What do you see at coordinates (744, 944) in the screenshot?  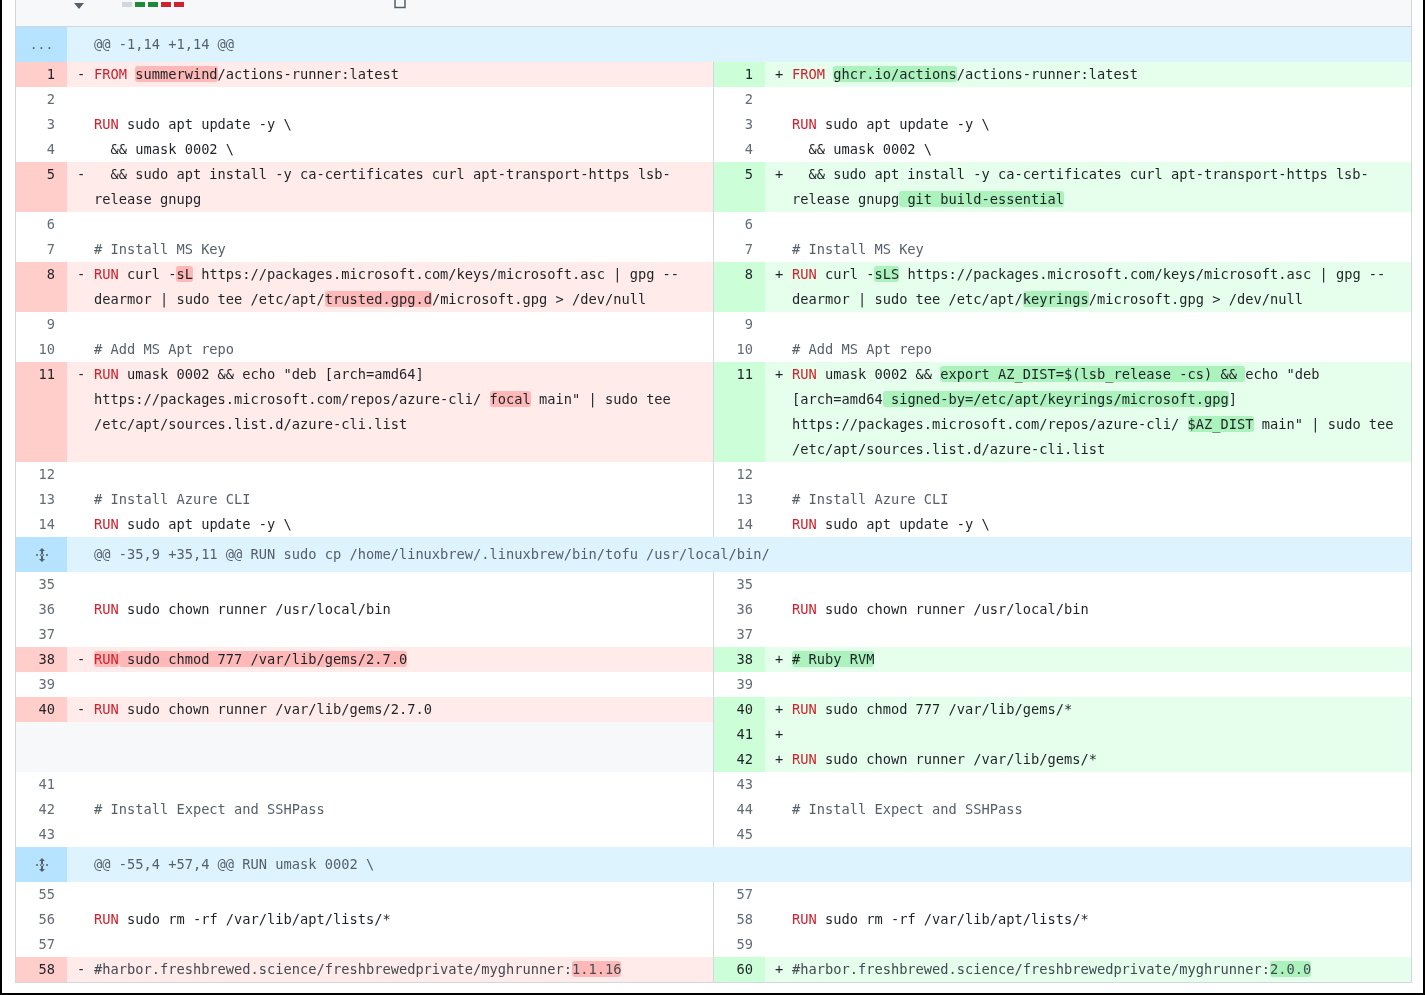 I see `line-number: 59` at bounding box center [744, 944].